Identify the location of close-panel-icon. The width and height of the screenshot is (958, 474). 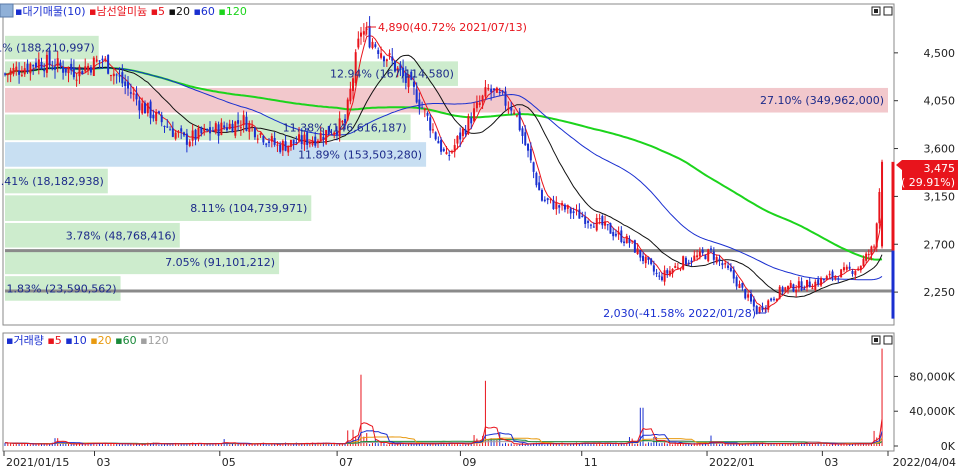
(888, 11).